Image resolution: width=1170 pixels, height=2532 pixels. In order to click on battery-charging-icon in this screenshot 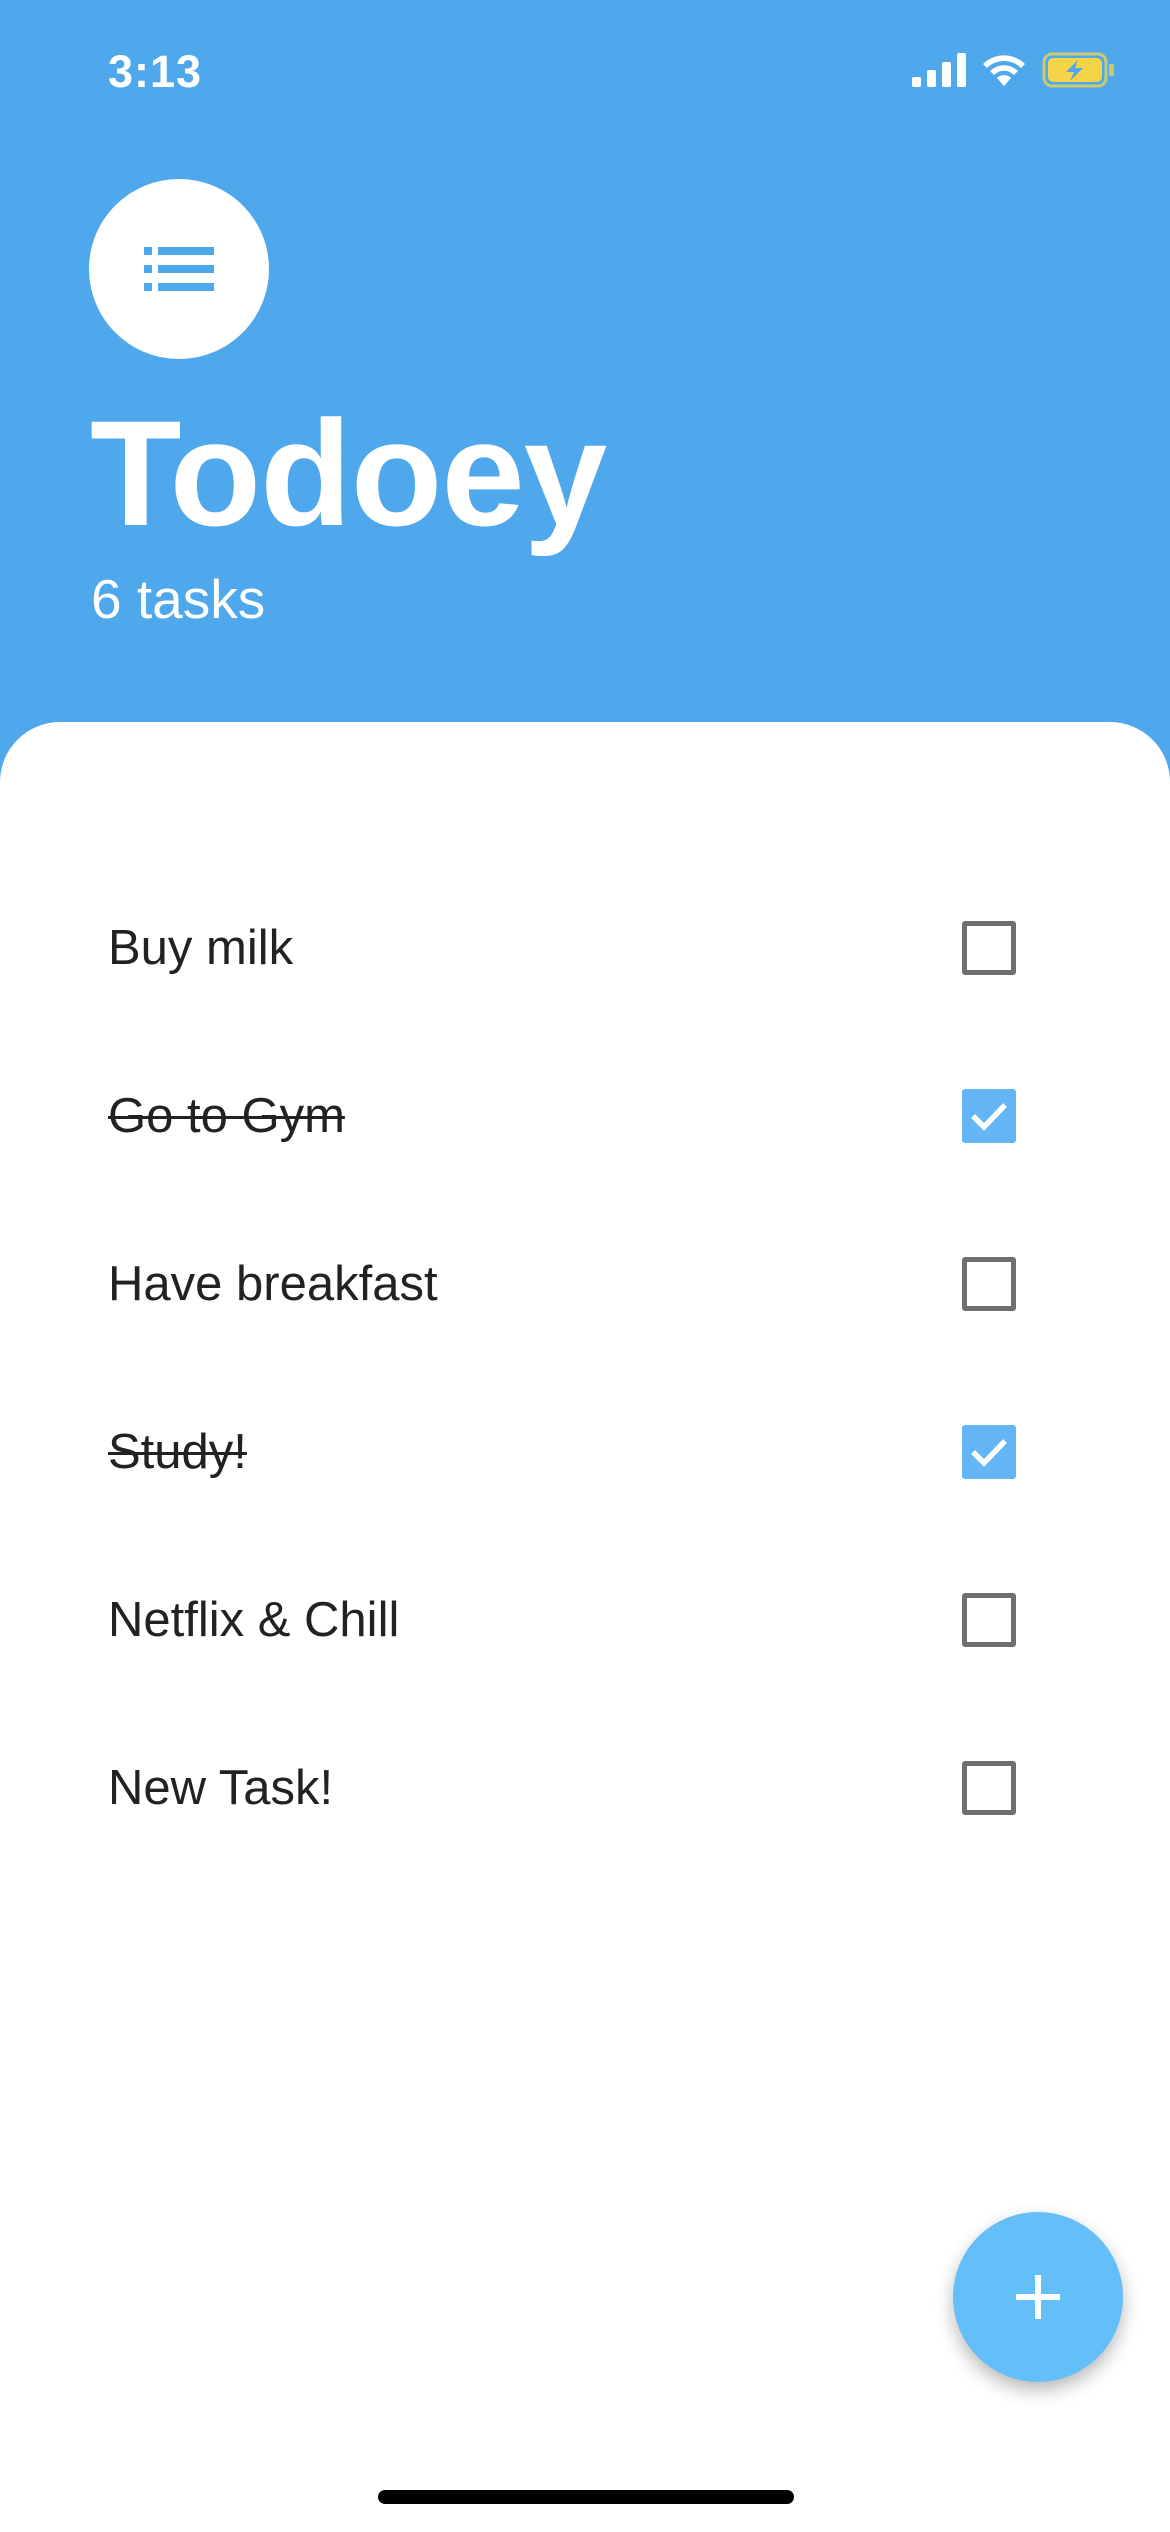, I will do `click(1078, 70)`.